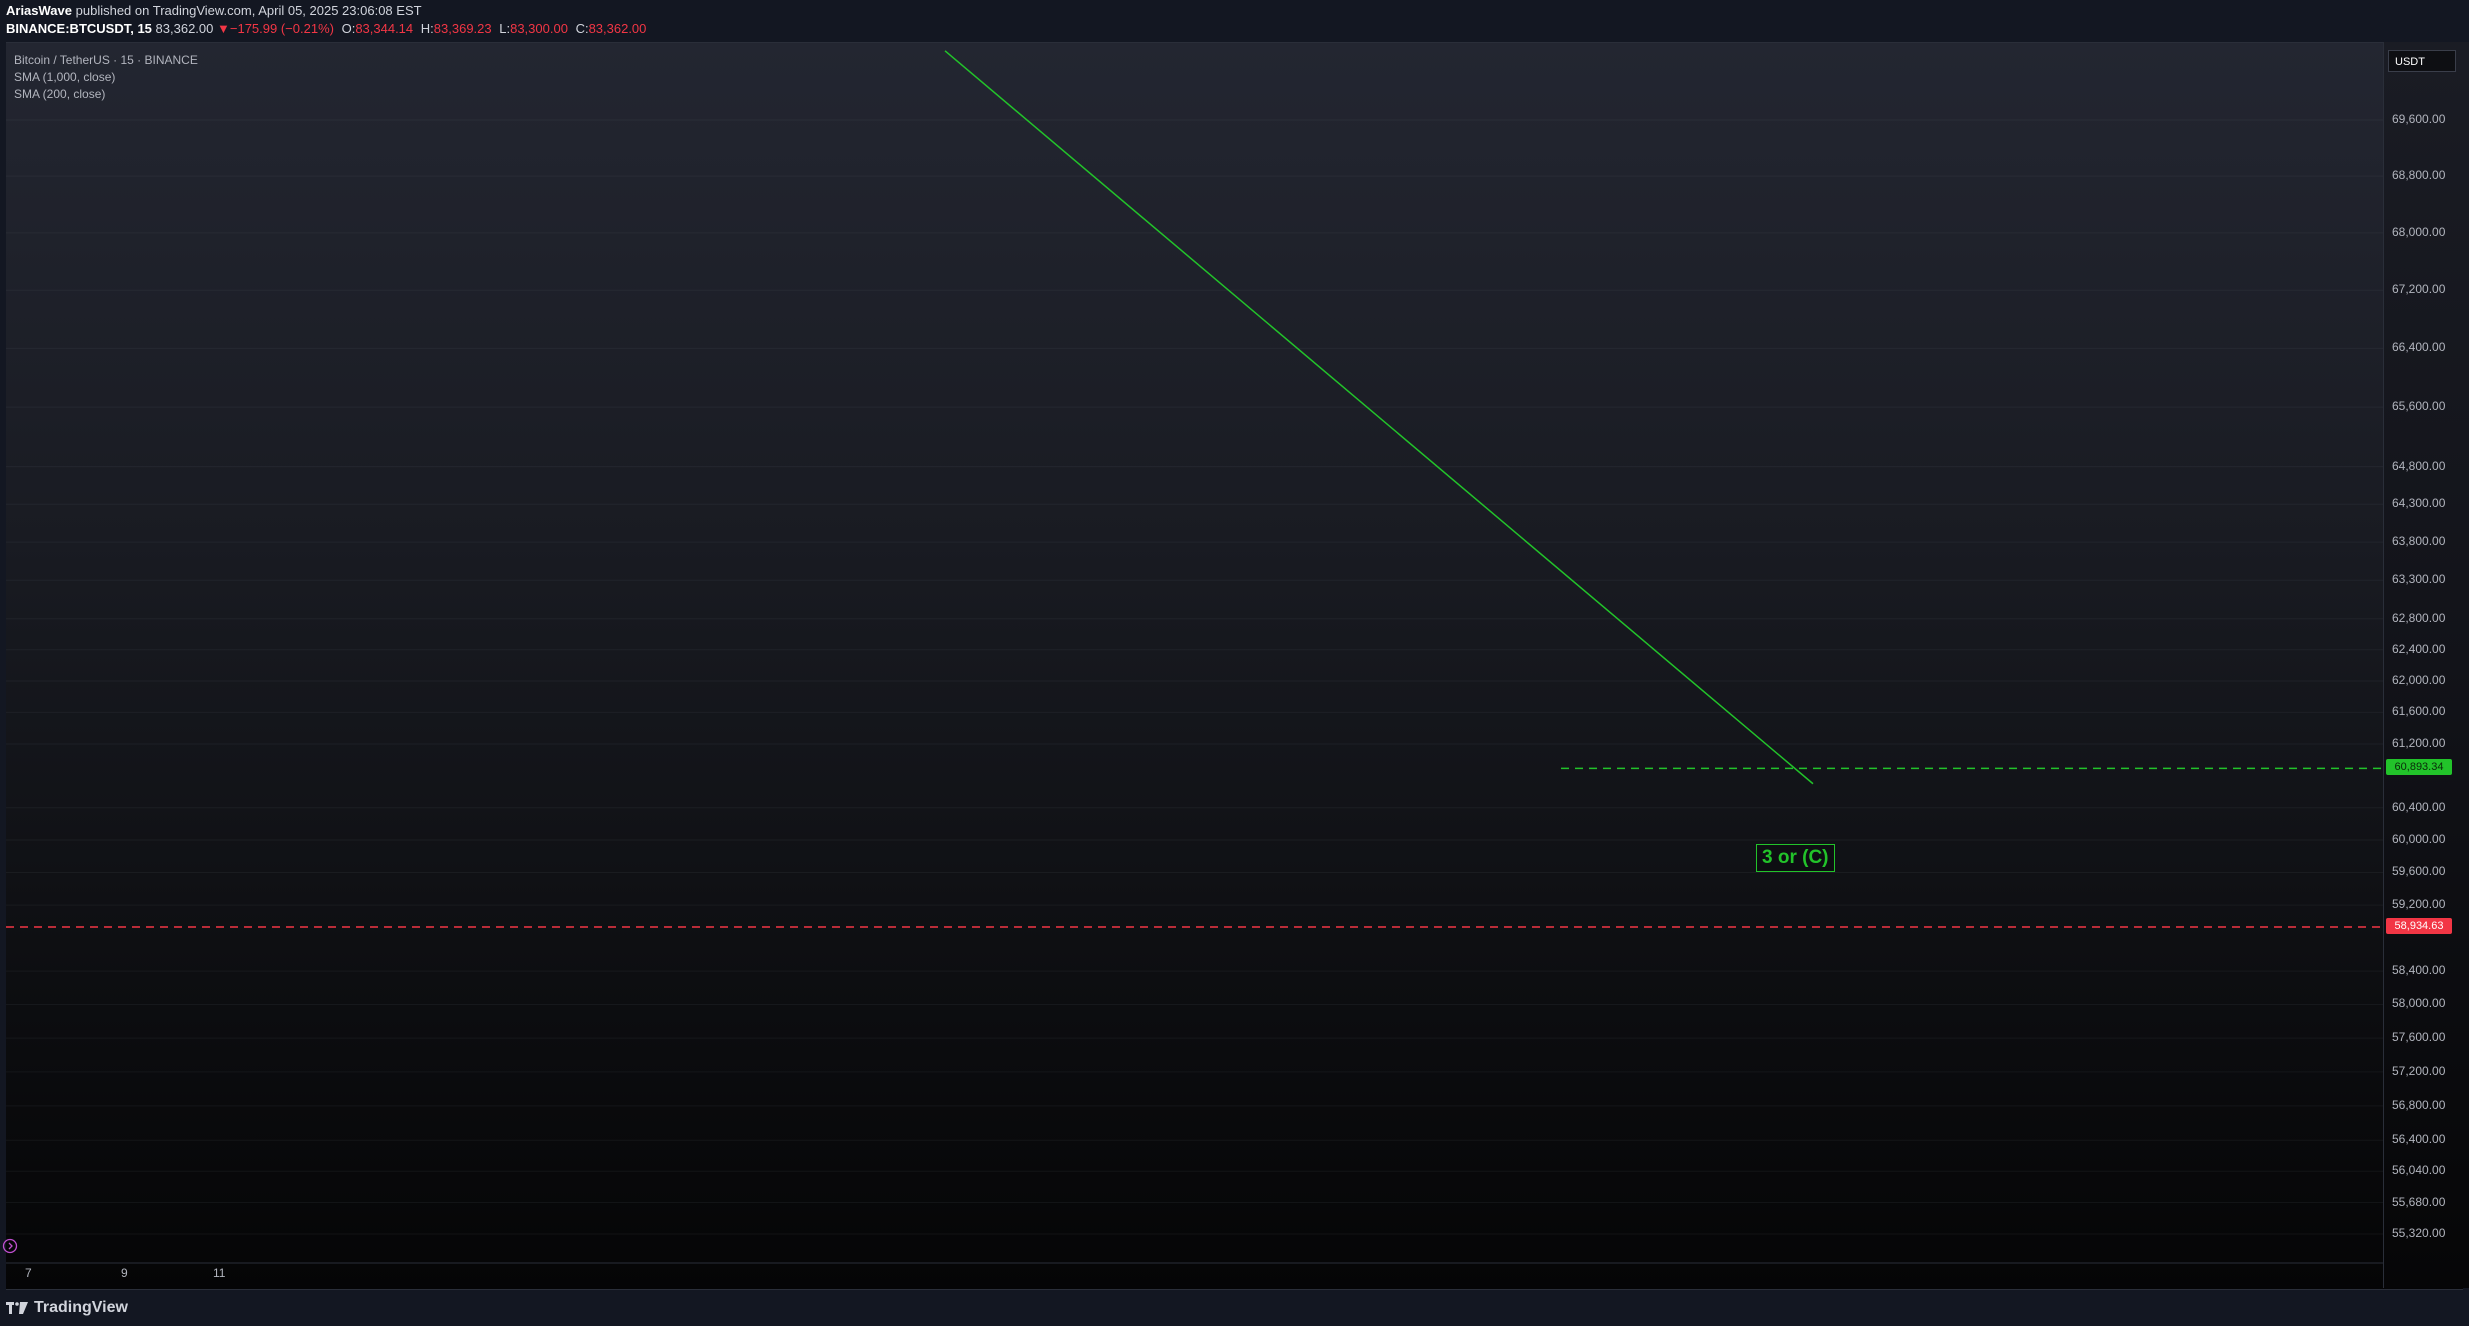 The height and width of the screenshot is (1326, 2469). I want to click on price-tick-label: 60,400.00, so click(2419, 806).